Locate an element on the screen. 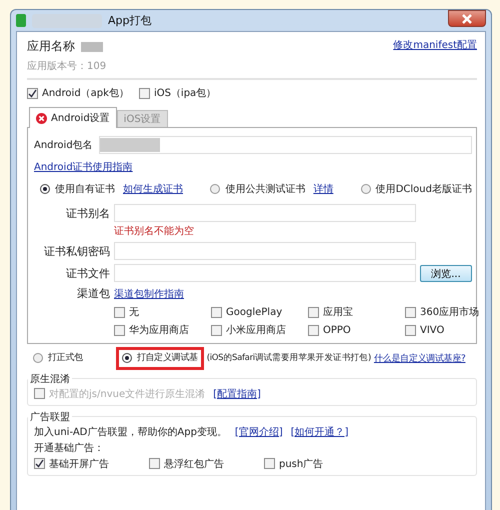 This screenshot has width=500, height=510. blurred-text is located at coordinates (92, 47).